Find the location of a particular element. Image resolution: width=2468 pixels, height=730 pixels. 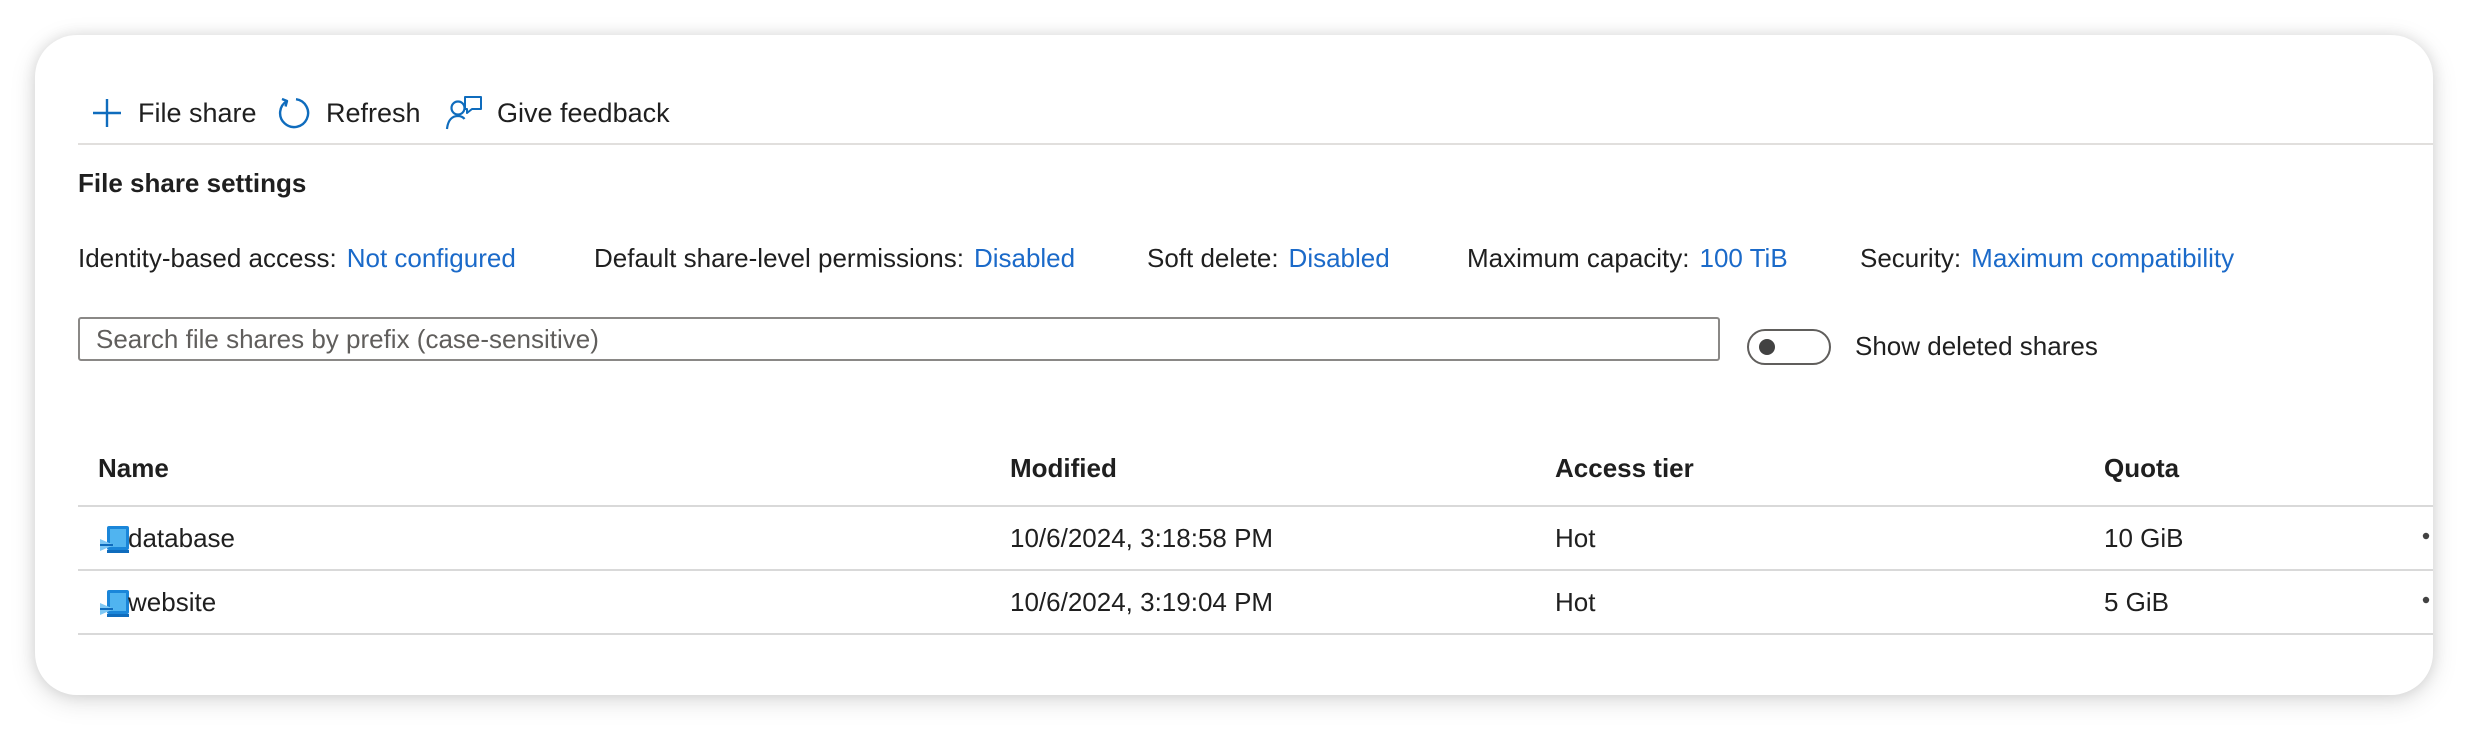

column-header-modified: Modified is located at coordinates (1063, 468).